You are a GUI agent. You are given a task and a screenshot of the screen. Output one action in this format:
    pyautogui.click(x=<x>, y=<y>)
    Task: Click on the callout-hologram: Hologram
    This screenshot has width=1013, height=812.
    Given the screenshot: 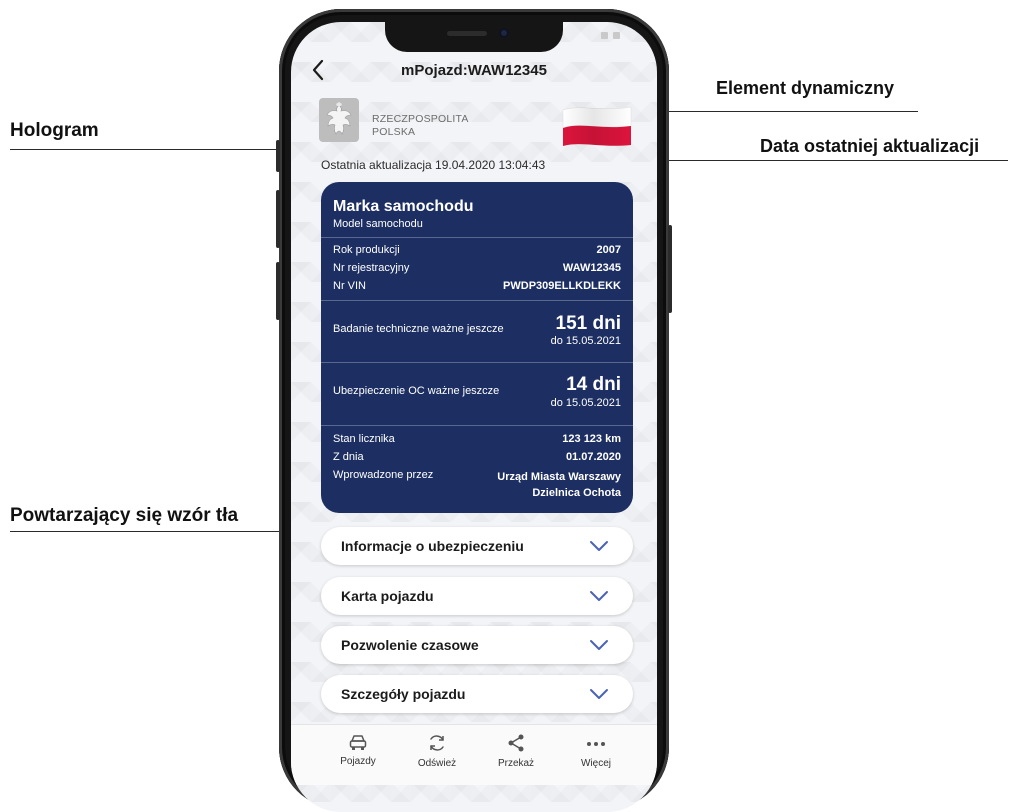 What is the action you would take?
    pyautogui.click(x=54, y=130)
    